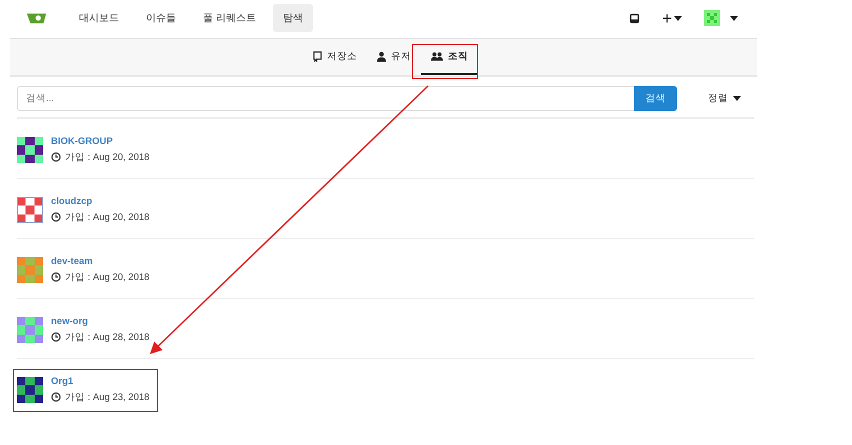 The width and height of the screenshot is (852, 445). What do you see at coordinates (107, 397) in the screenshot?
I see `joined-date: 가입 : Aug 23, 2018` at bounding box center [107, 397].